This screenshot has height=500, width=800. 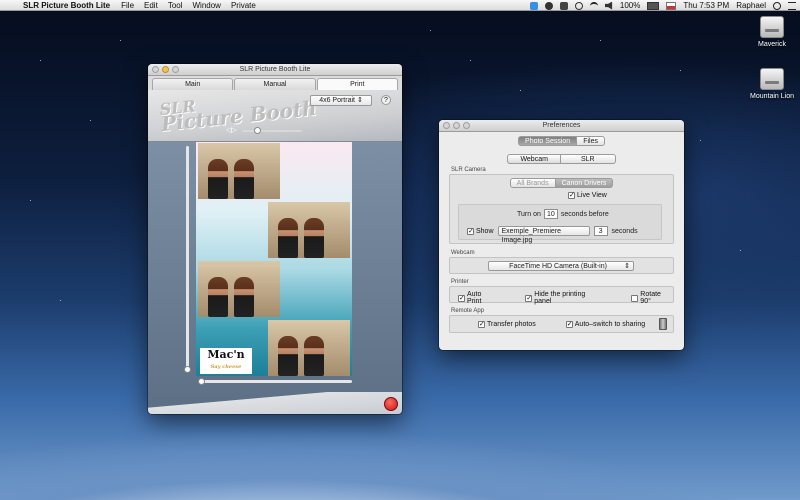 I want to click on rotate-90-checkbox: Rotate 90°, so click(x=652, y=298).